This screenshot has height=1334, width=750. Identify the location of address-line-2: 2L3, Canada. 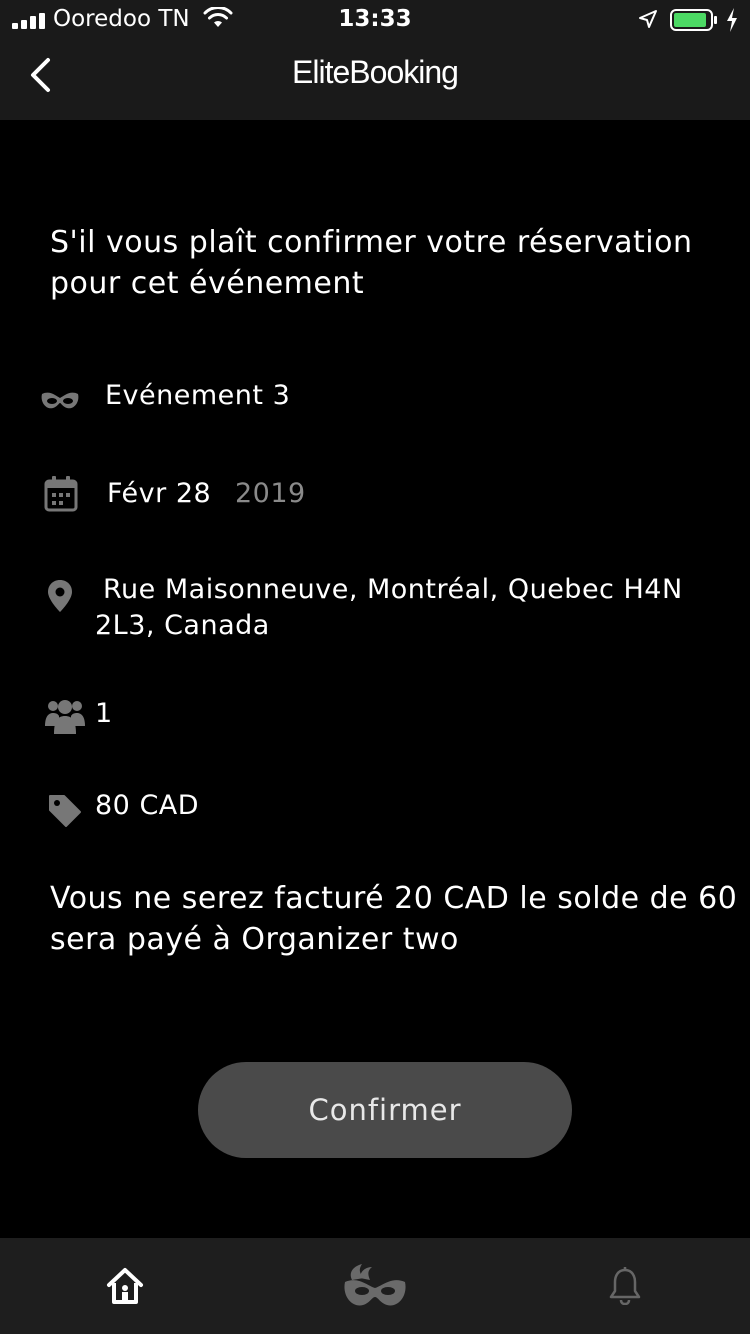
(182, 625).